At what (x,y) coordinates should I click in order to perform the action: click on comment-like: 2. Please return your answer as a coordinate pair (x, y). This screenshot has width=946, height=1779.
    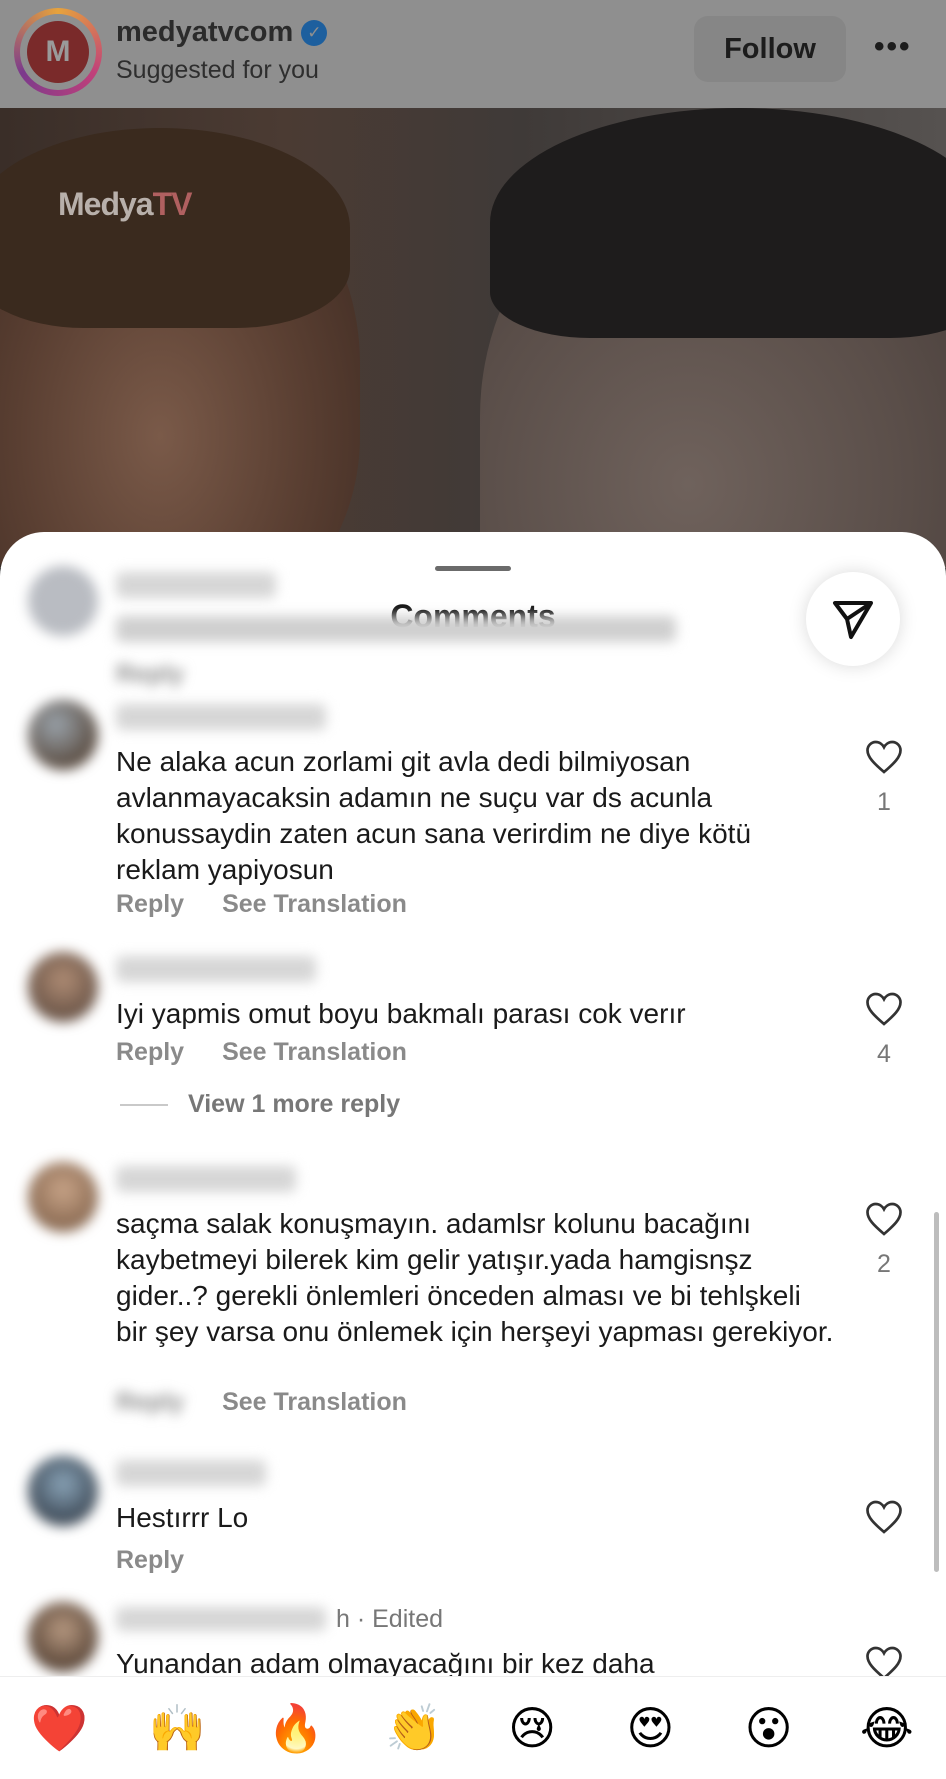
    Looking at the image, I should click on (884, 1240).